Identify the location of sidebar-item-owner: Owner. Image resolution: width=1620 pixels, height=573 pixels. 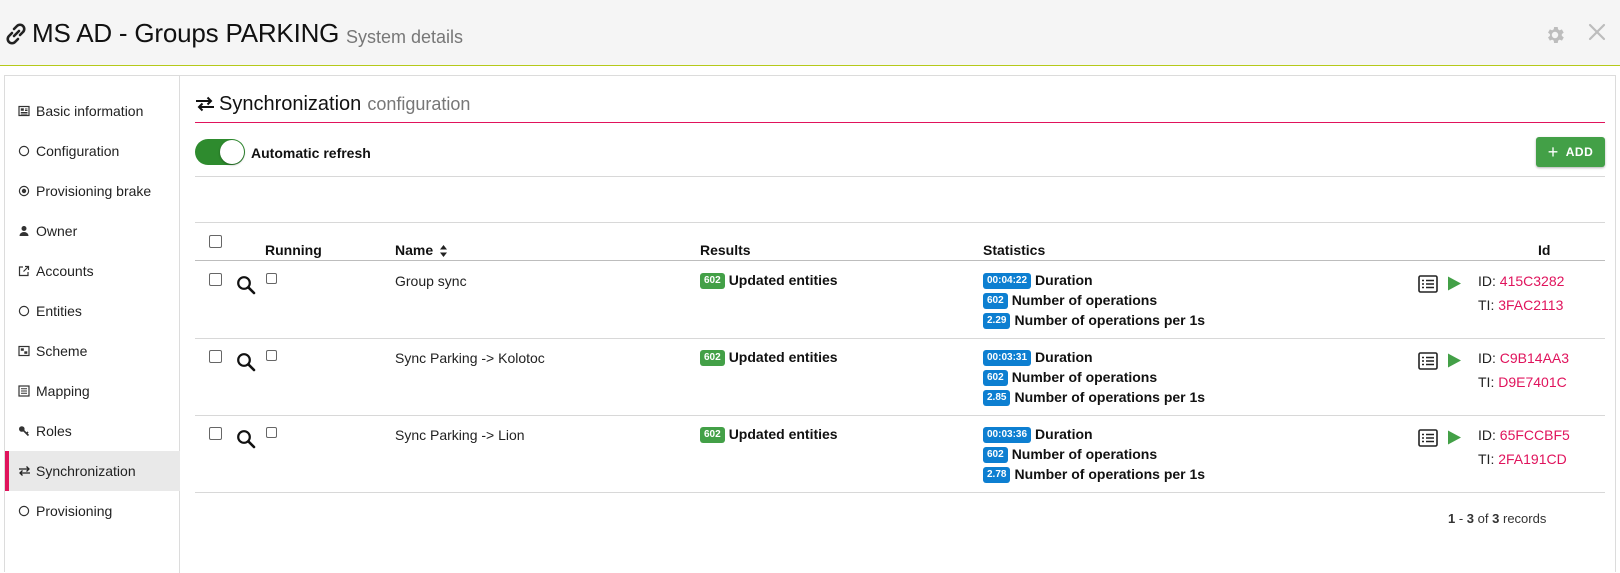
(92, 231).